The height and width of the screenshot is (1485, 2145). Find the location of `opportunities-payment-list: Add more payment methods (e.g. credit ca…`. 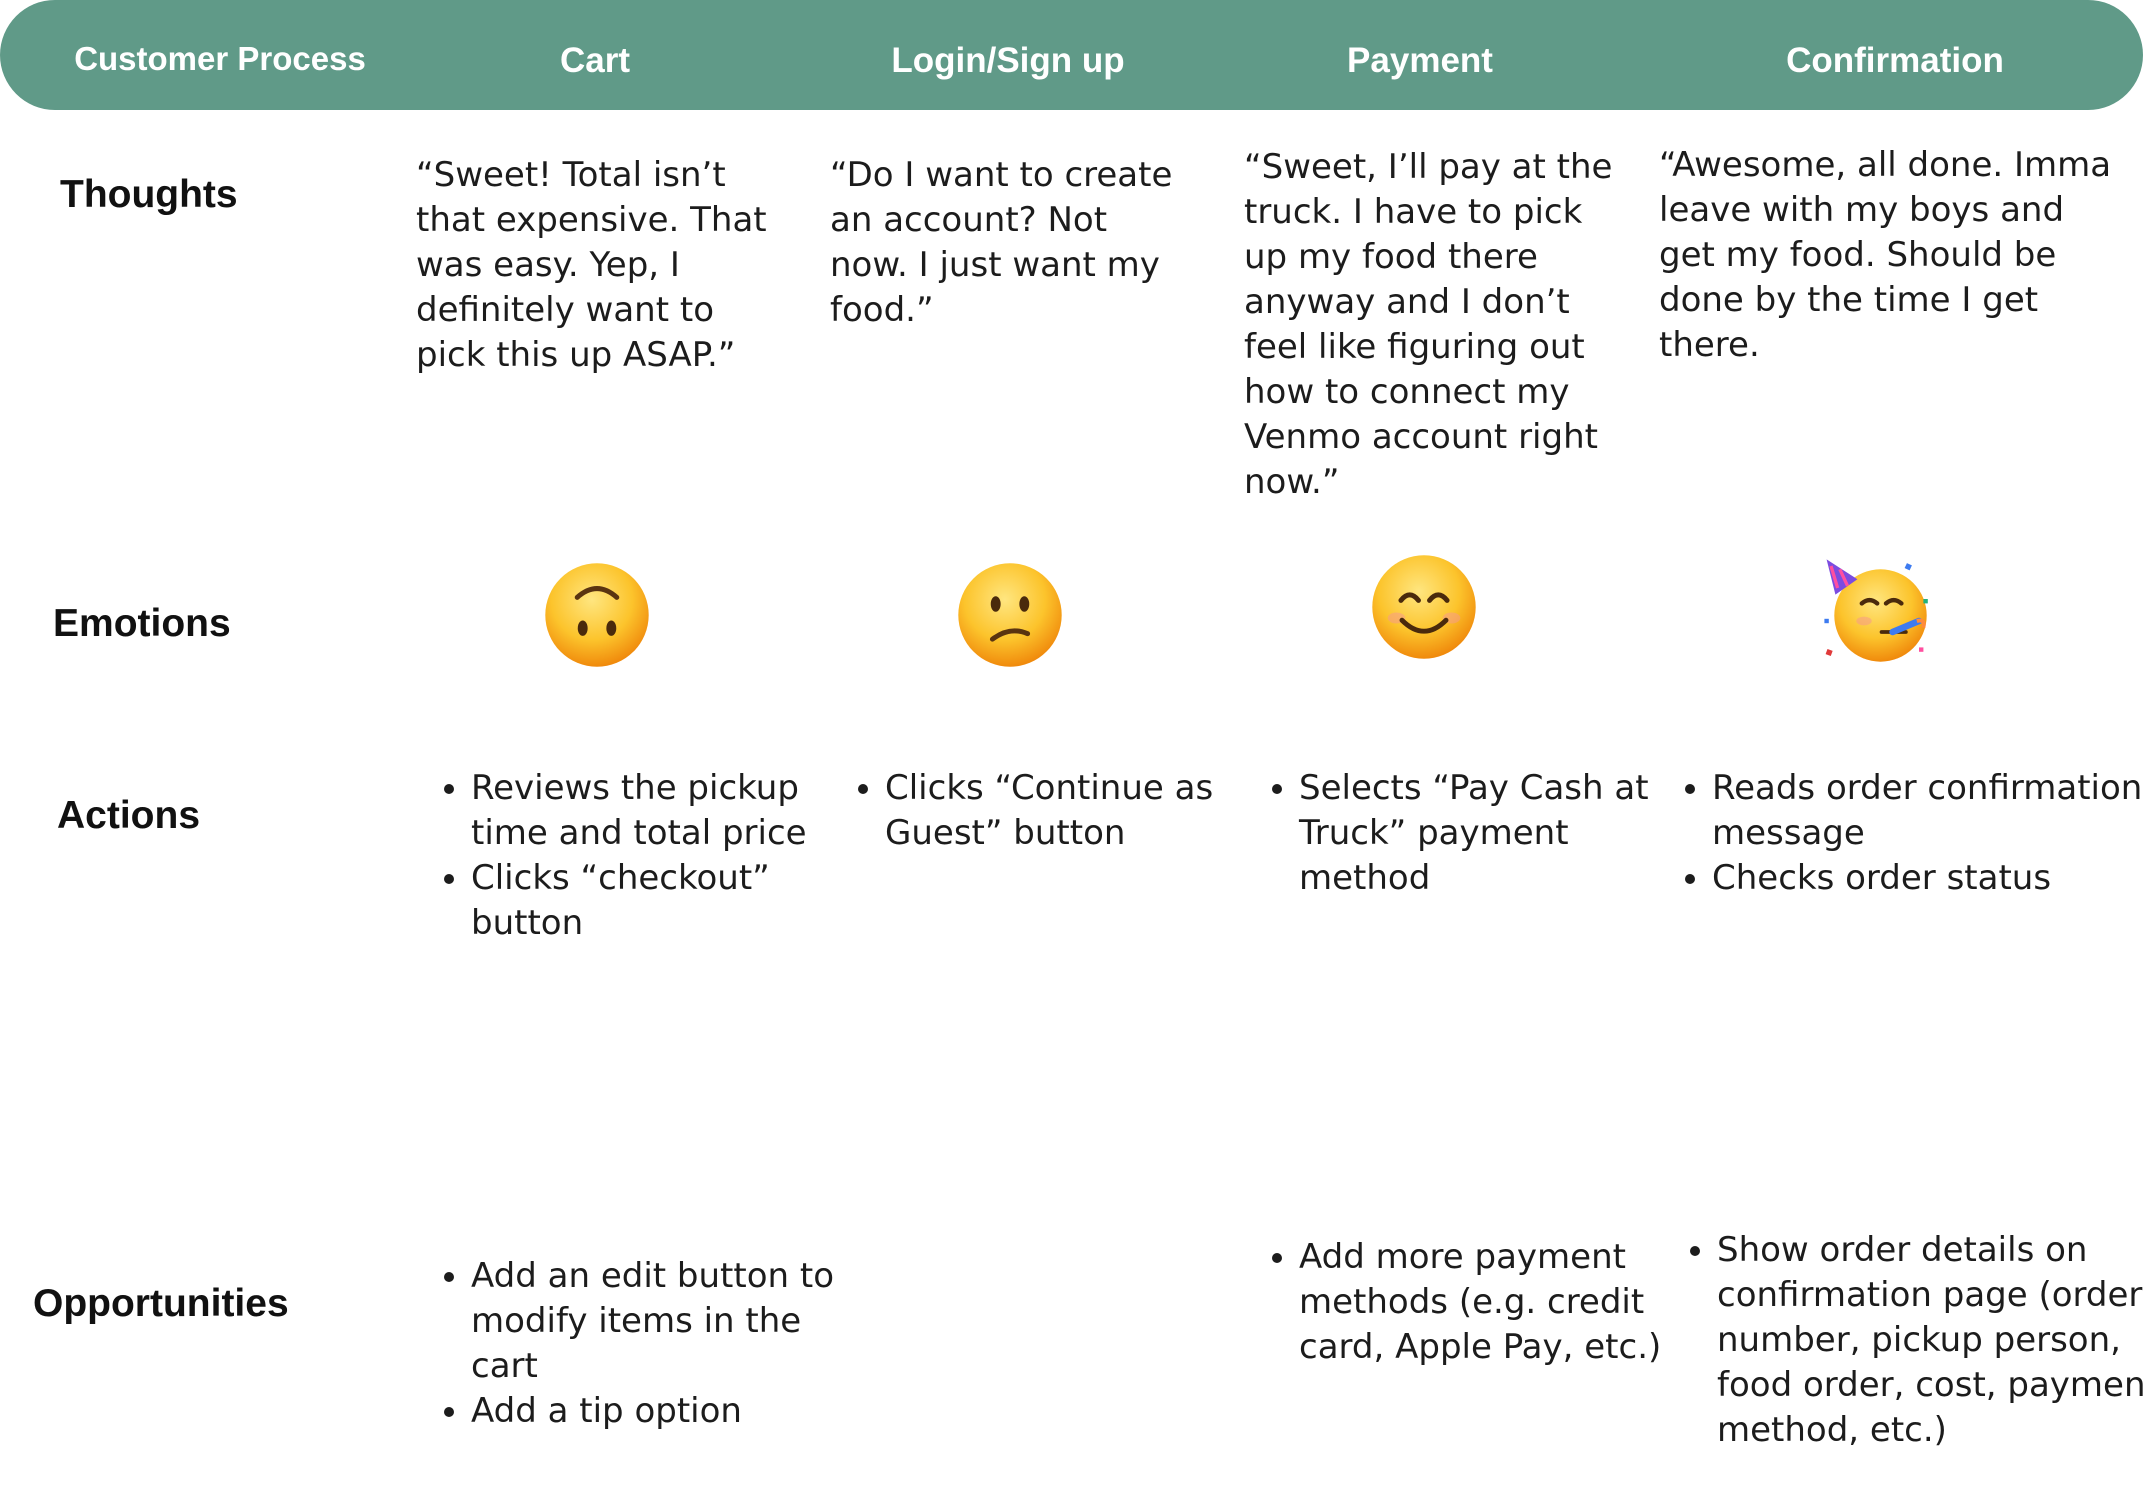

opportunities-payment-list: Add more payment methods (e.g. credit ca… is located at coordinates (1462, 1302).